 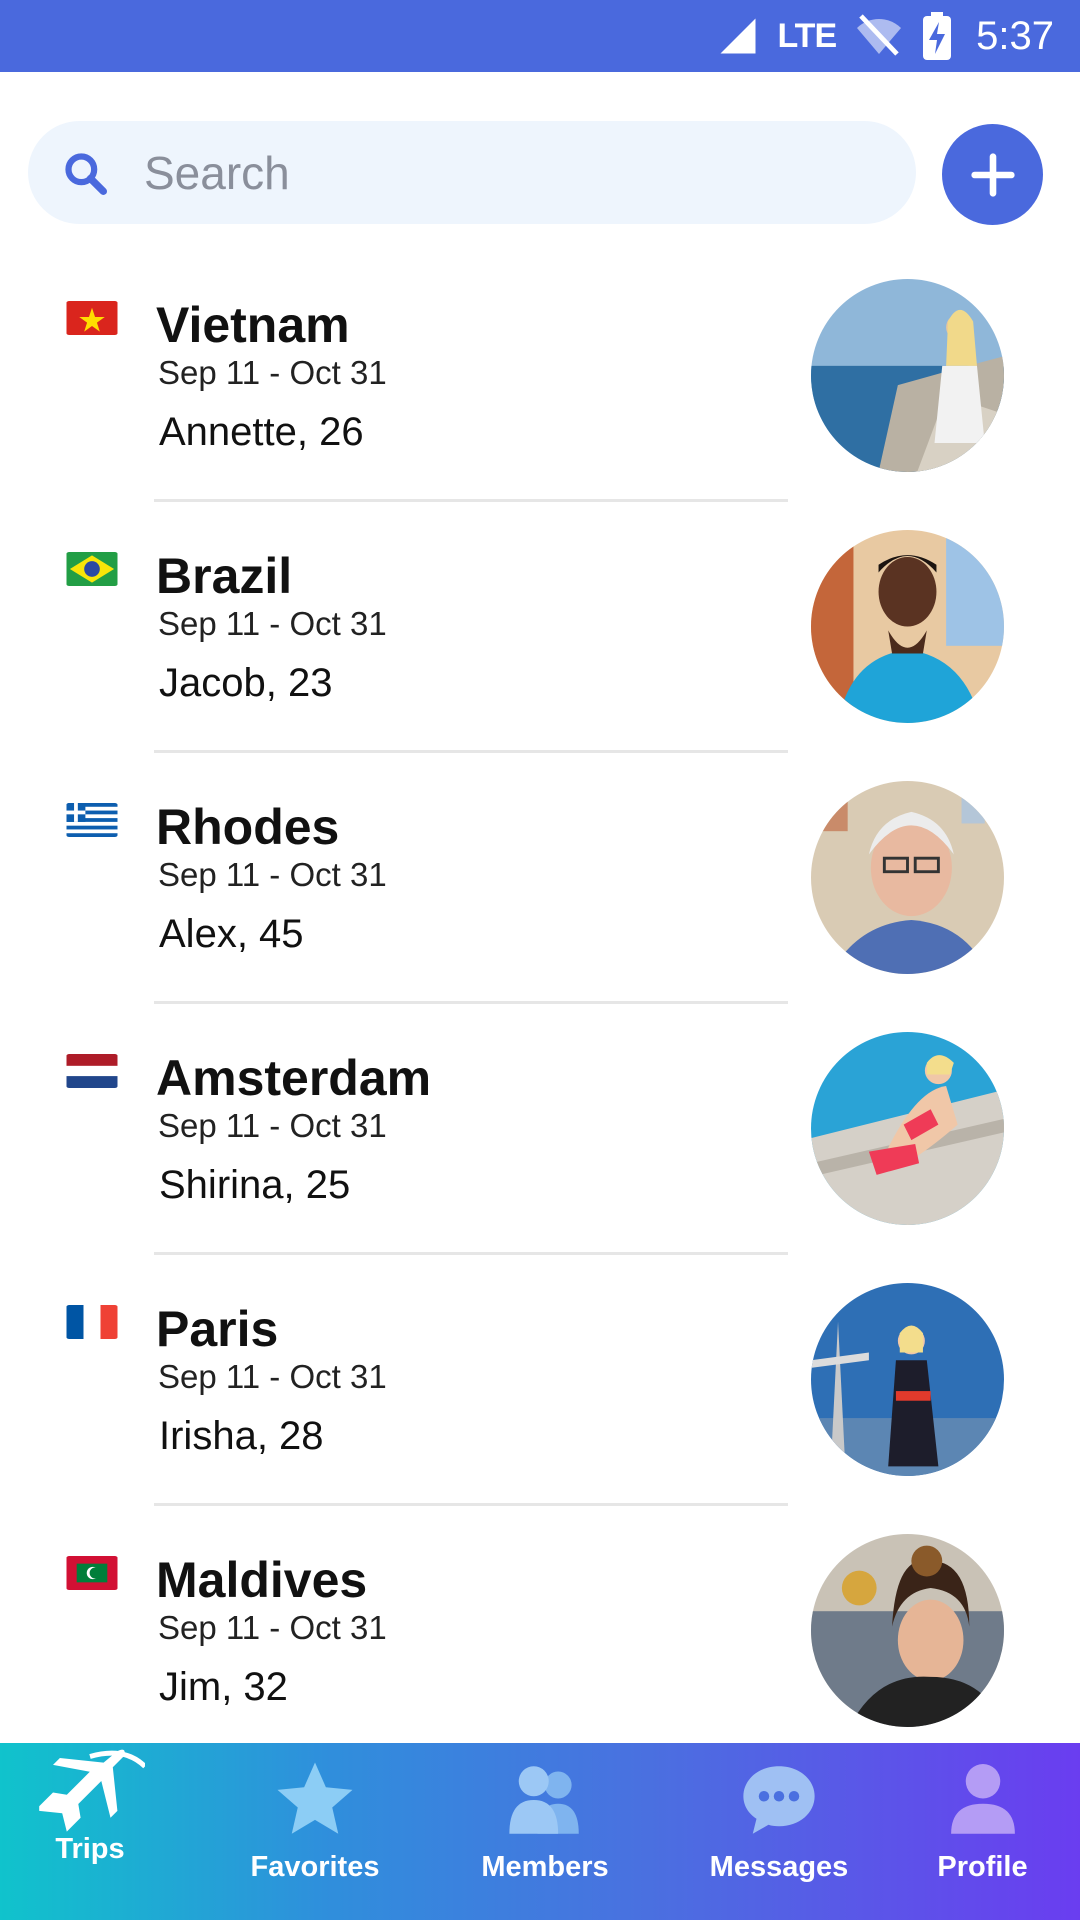 I want to click on nav-label-trips: Trips, so click(x=90, y=1849).